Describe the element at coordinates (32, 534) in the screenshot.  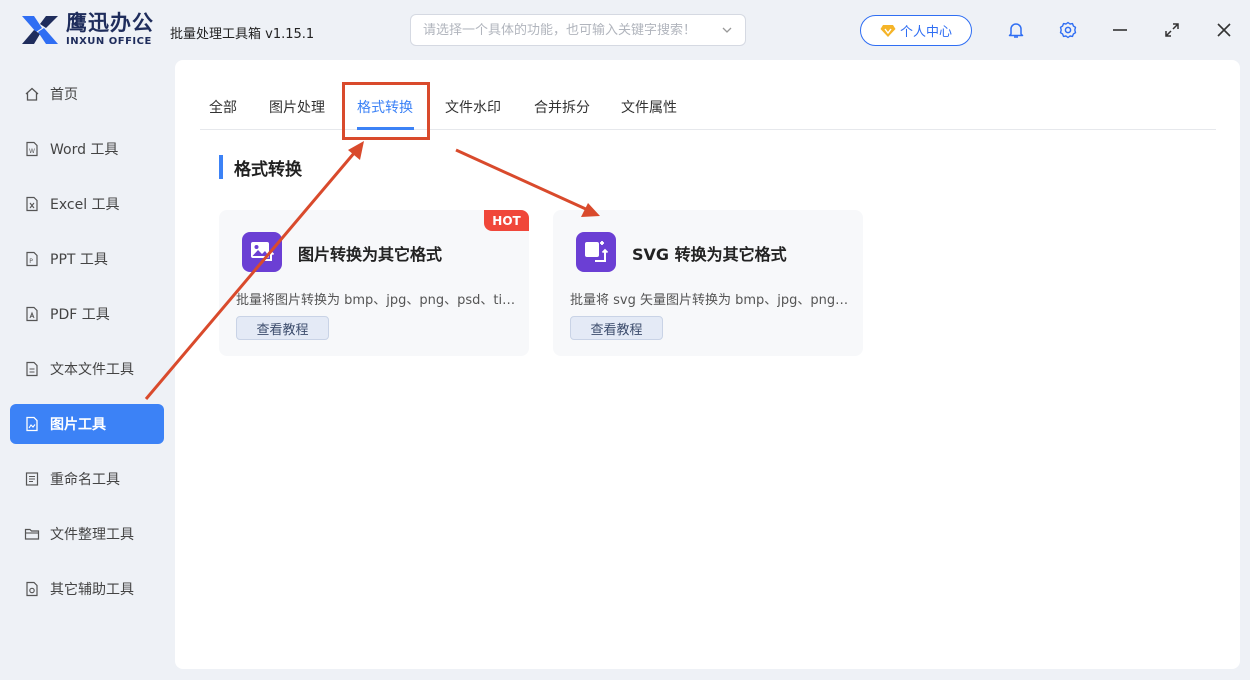
I see `folder-icon` at that location.